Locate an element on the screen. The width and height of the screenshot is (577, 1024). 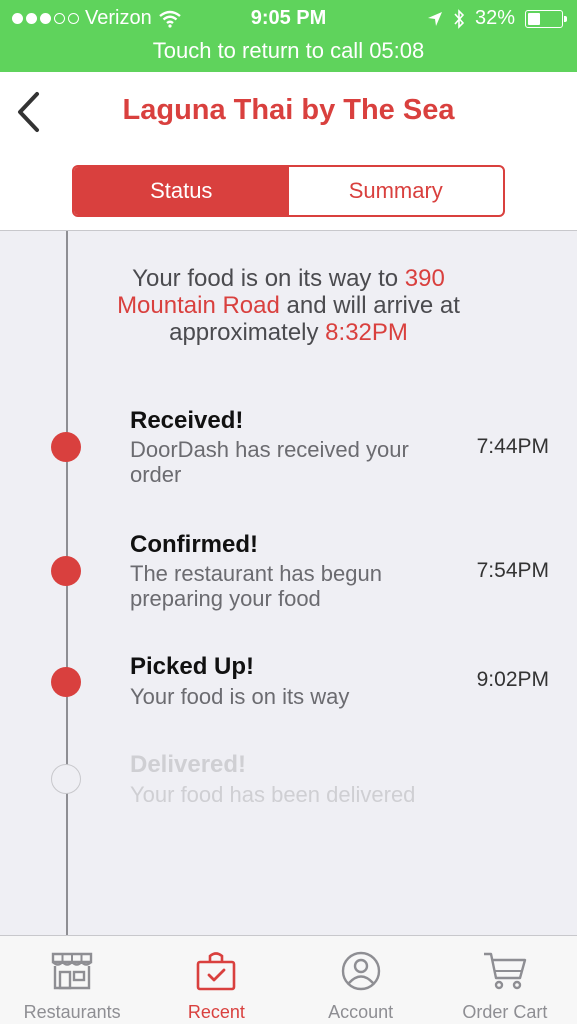
status-right: 32% is located at coordinates (497, 18).